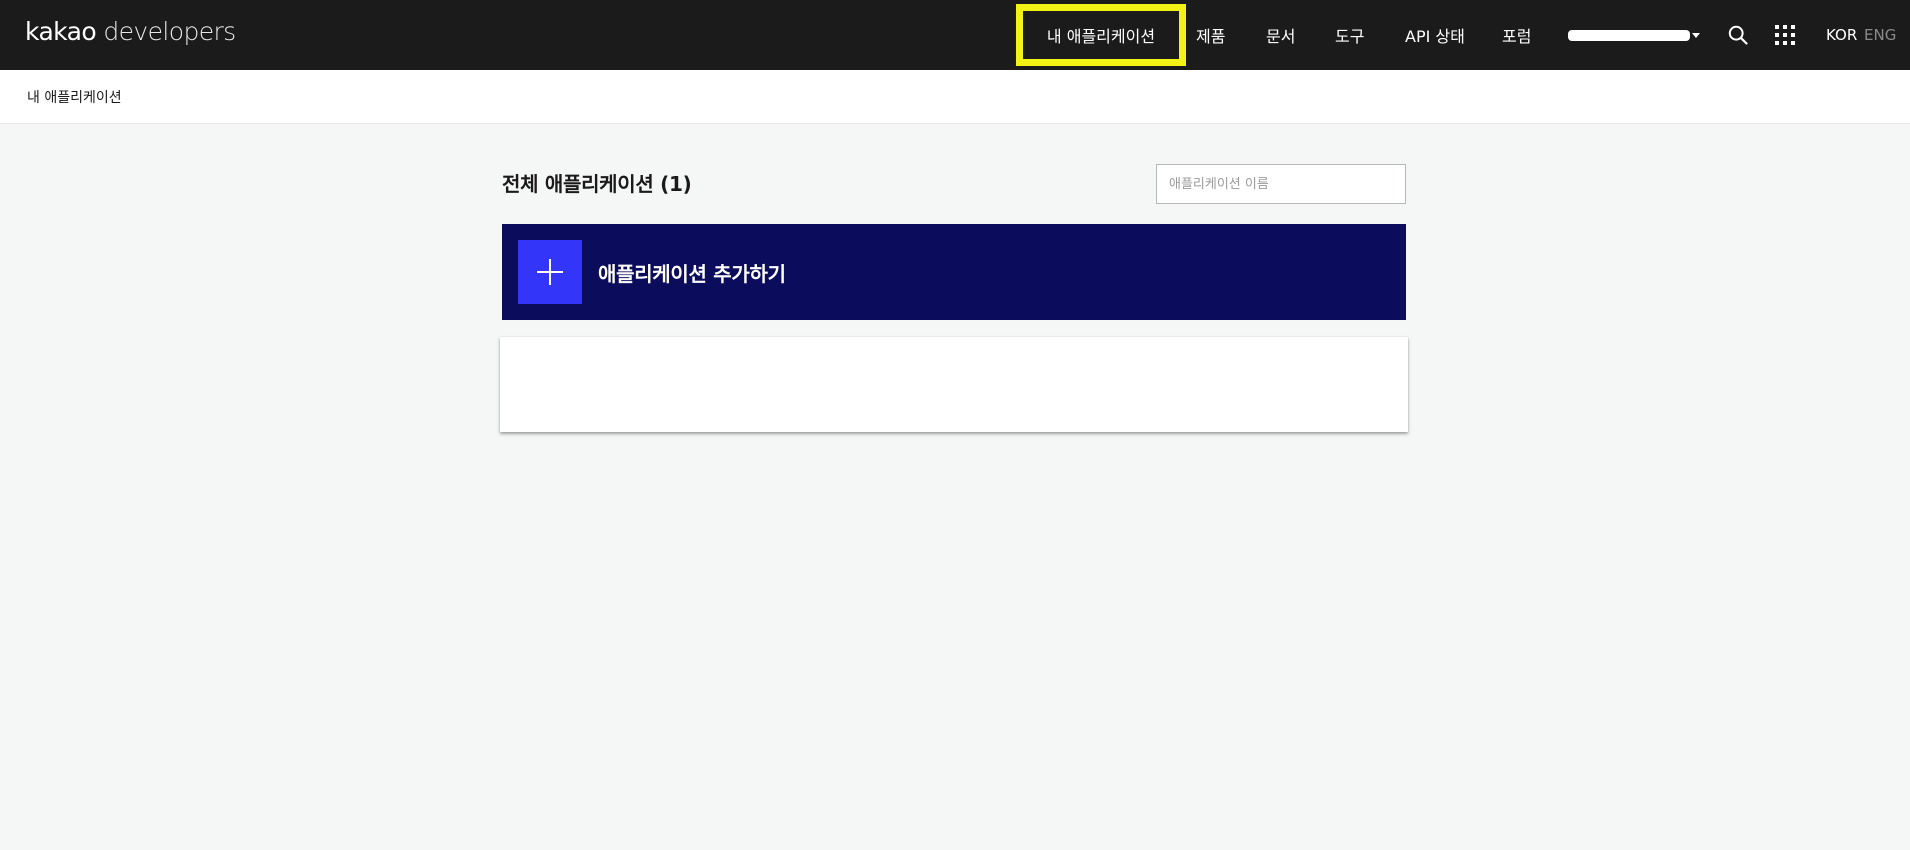 This screenshot has height=850, width=1910. I want to click on account-menu, so click(1634, 35).